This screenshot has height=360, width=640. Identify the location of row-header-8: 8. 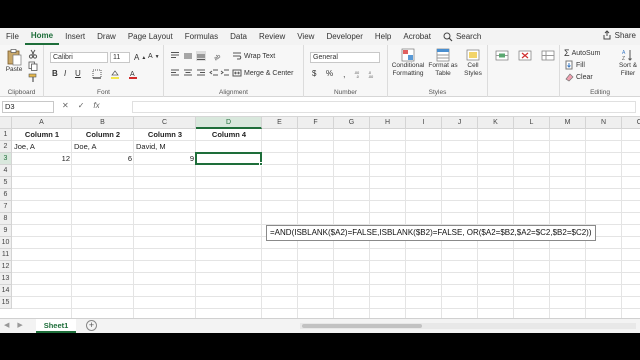
(6, 219).